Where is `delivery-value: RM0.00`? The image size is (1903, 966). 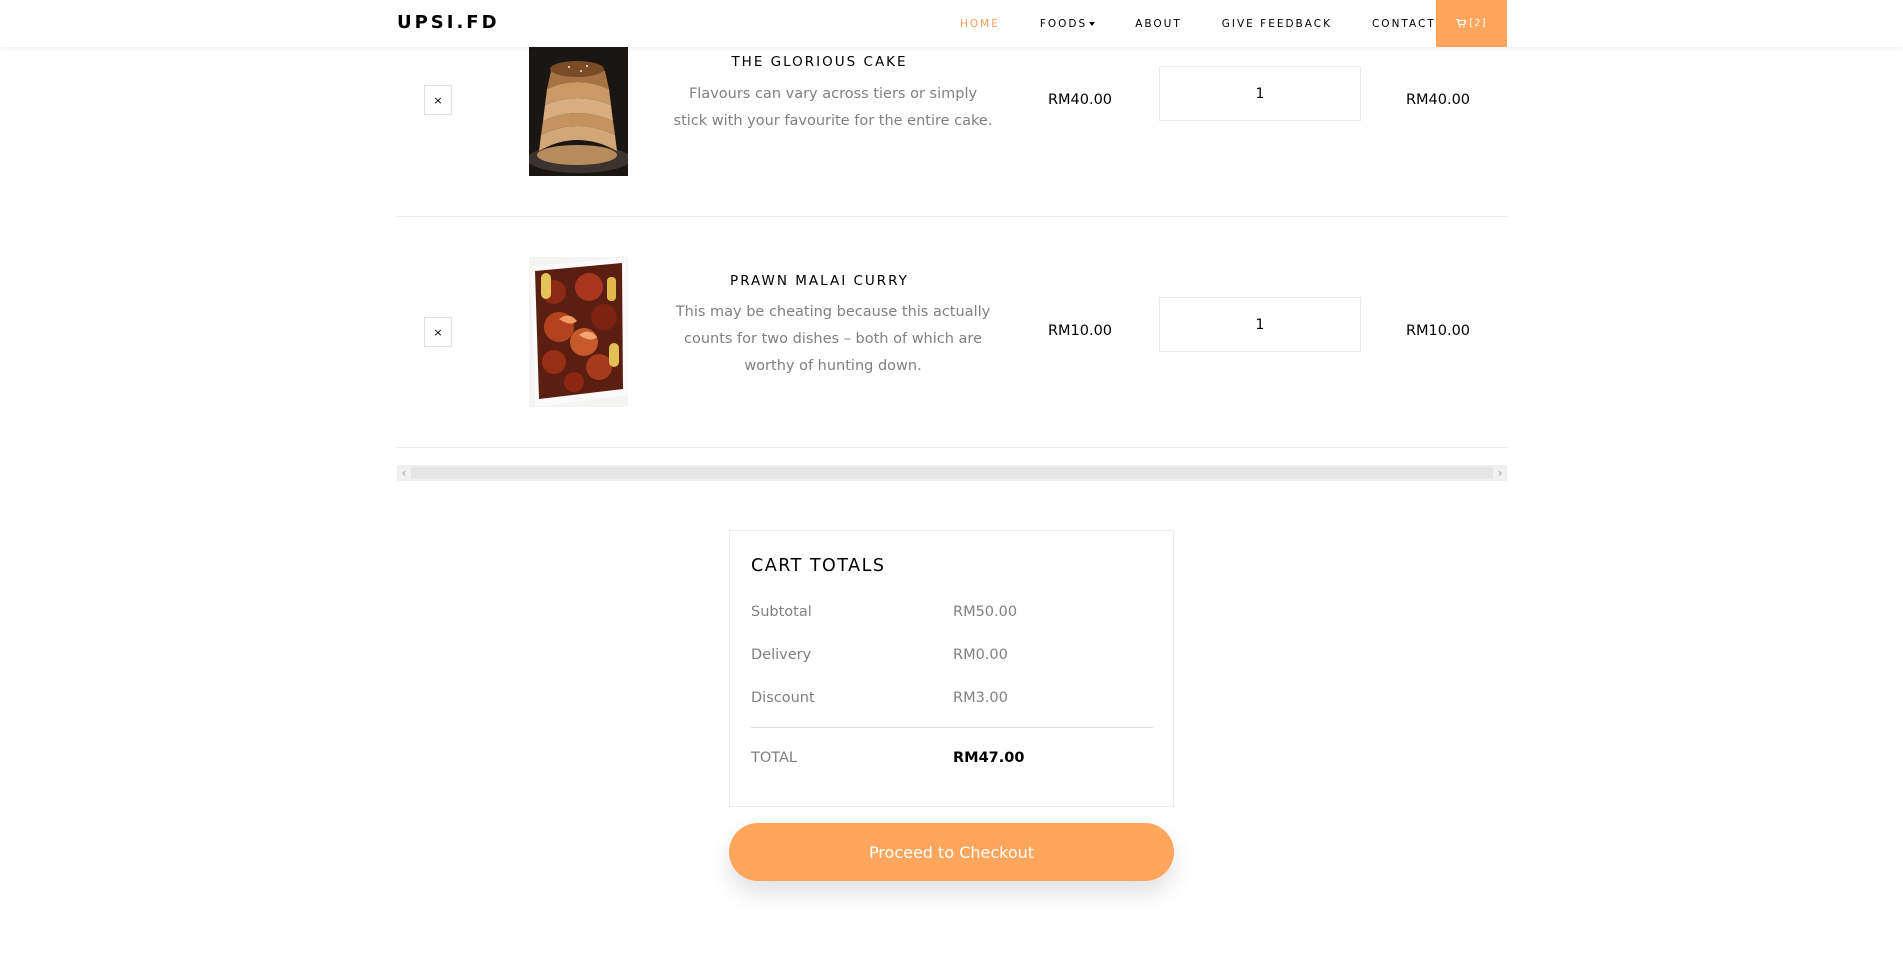 delivery-value: RM0.00 is located at coordinates (980, 655).